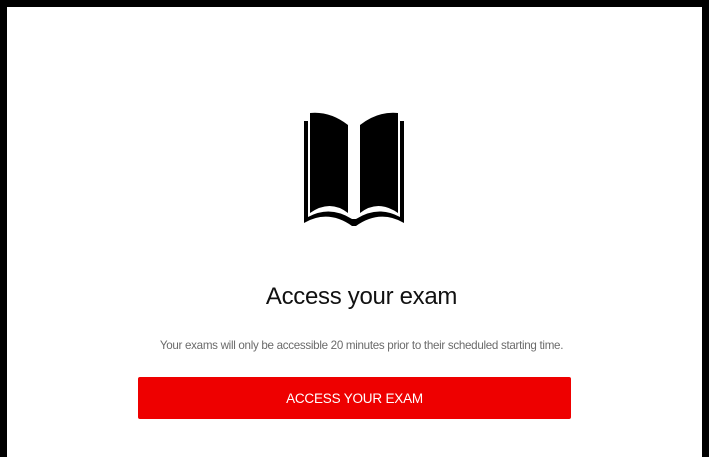  I want to click on page-title: Access your exam, so click(361, 296).